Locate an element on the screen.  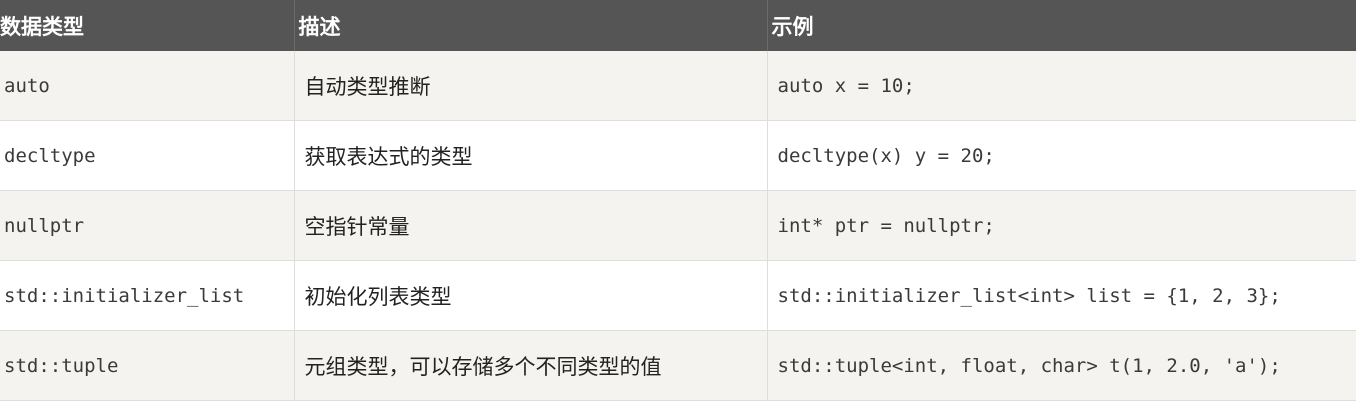
header-row: 数据类型 描述 示例 is located at coordinates (678, 25).